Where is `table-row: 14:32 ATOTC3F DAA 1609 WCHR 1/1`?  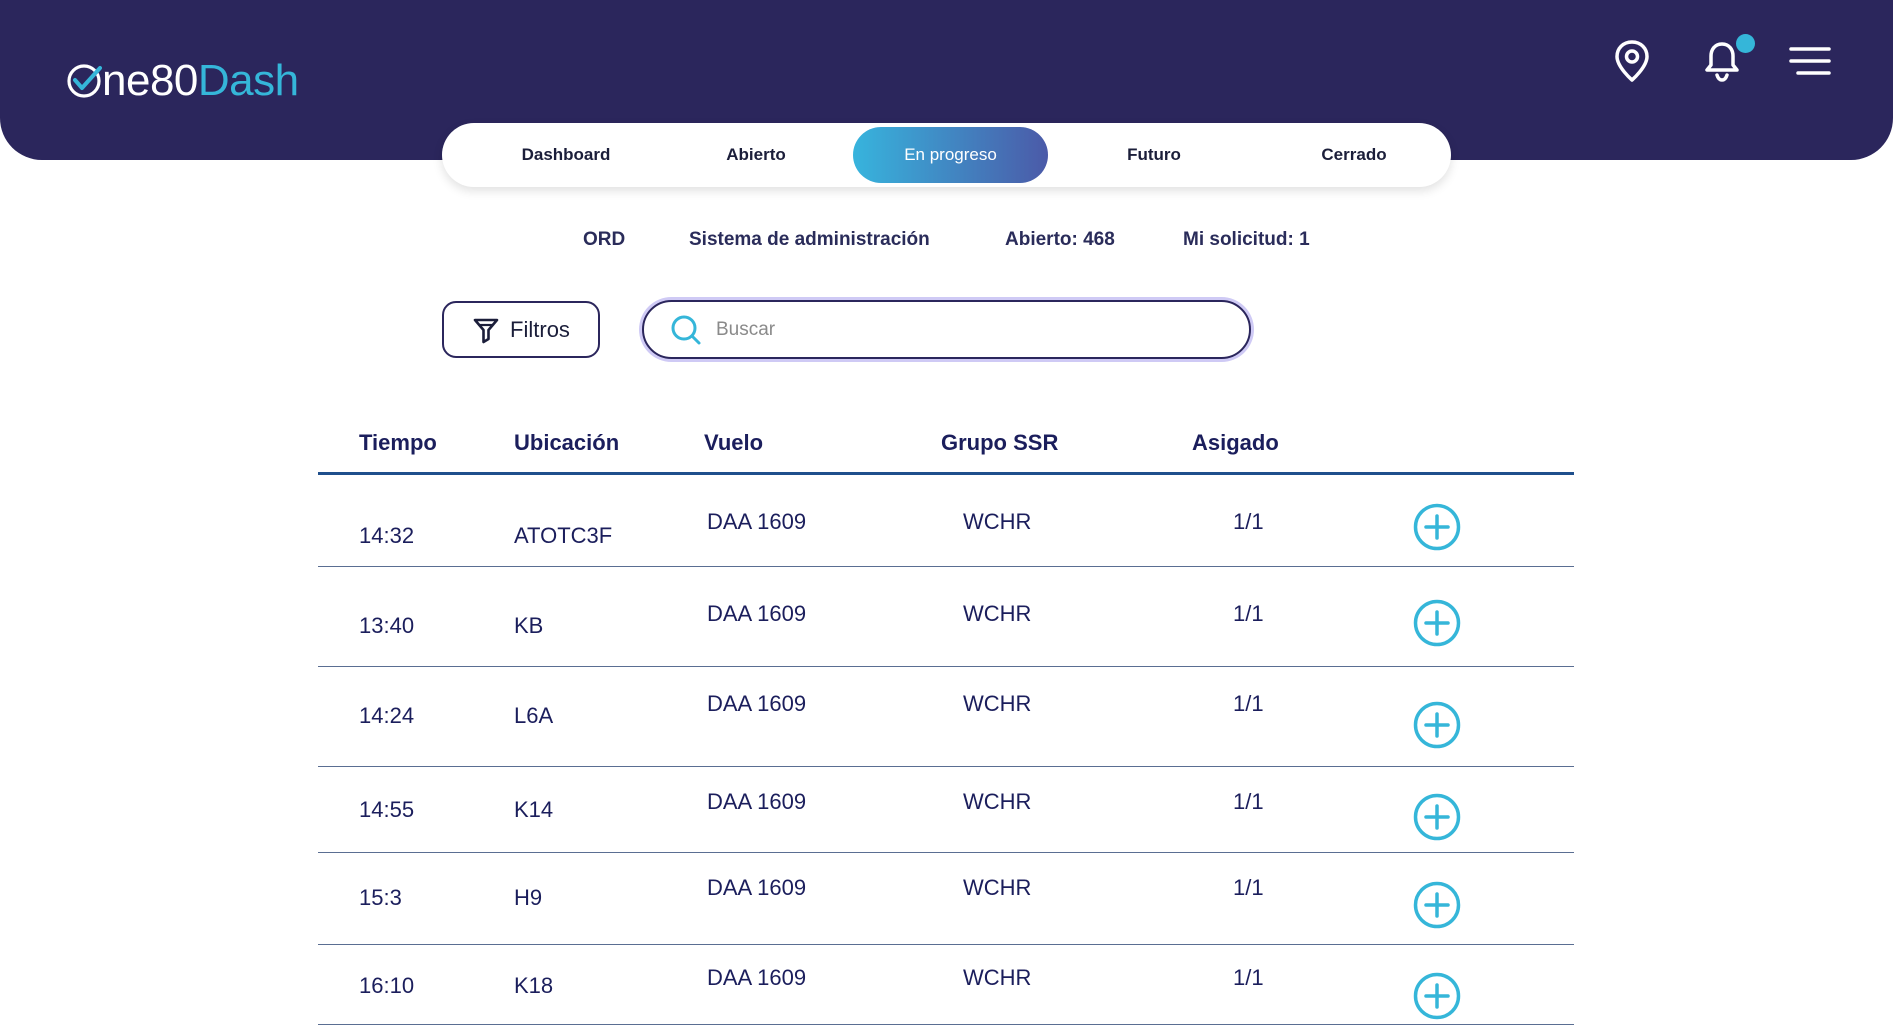 table-row: 14:32 ATOTC3F DAA 1609 WCHR 1/1 is located at coordinates (946, 521).